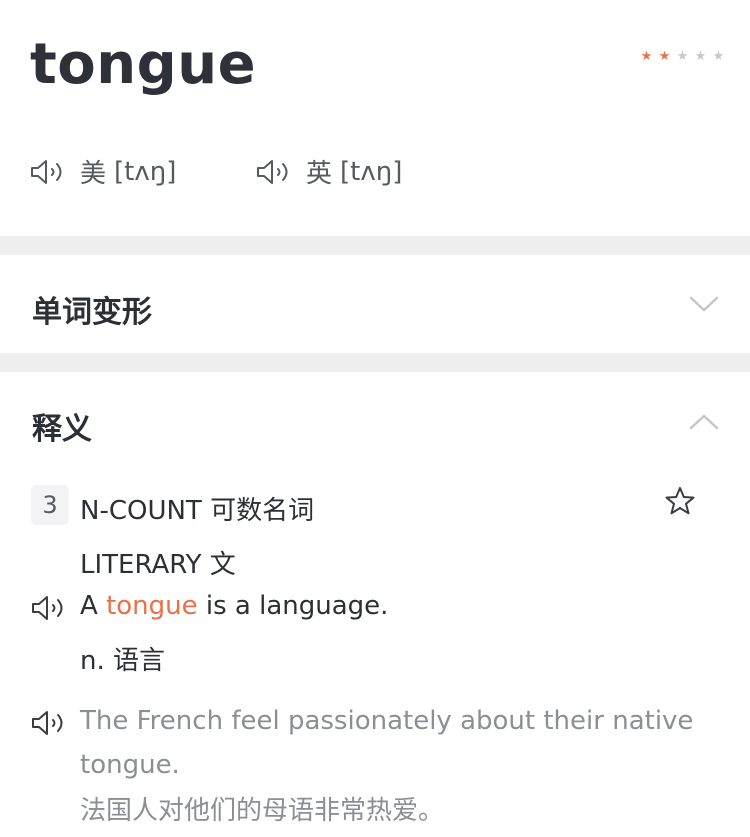  What do you see at coordinates (50, 505) in the screenshot?
I see `sense-number: 3` at bounding box center [50, 505].